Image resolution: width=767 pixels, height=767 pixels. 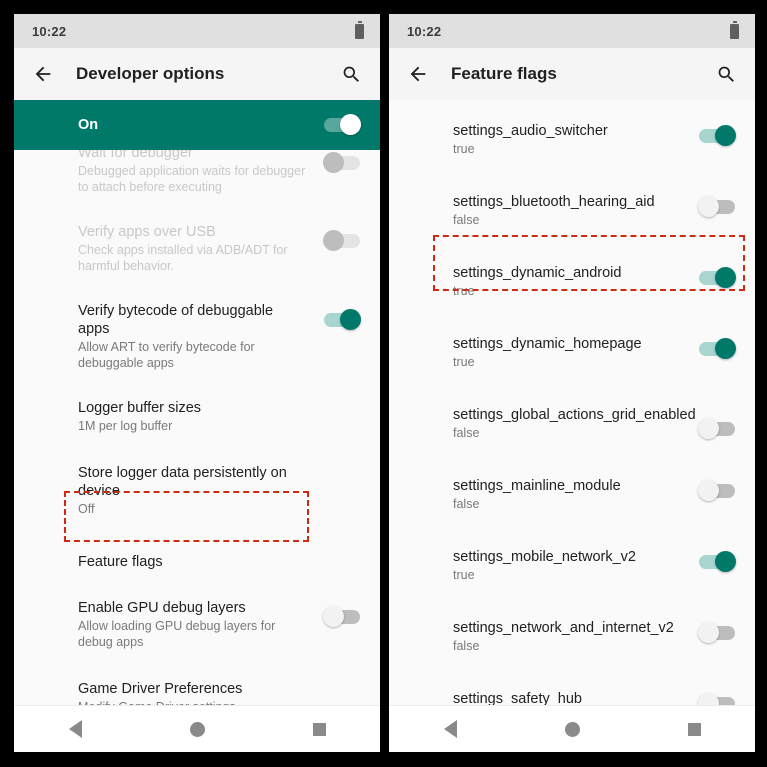 What do you see at coordinates (537, 273) in the screenshot?
I see `list-item-title: settings_dynamic_android` at bounding box center [537, 273].